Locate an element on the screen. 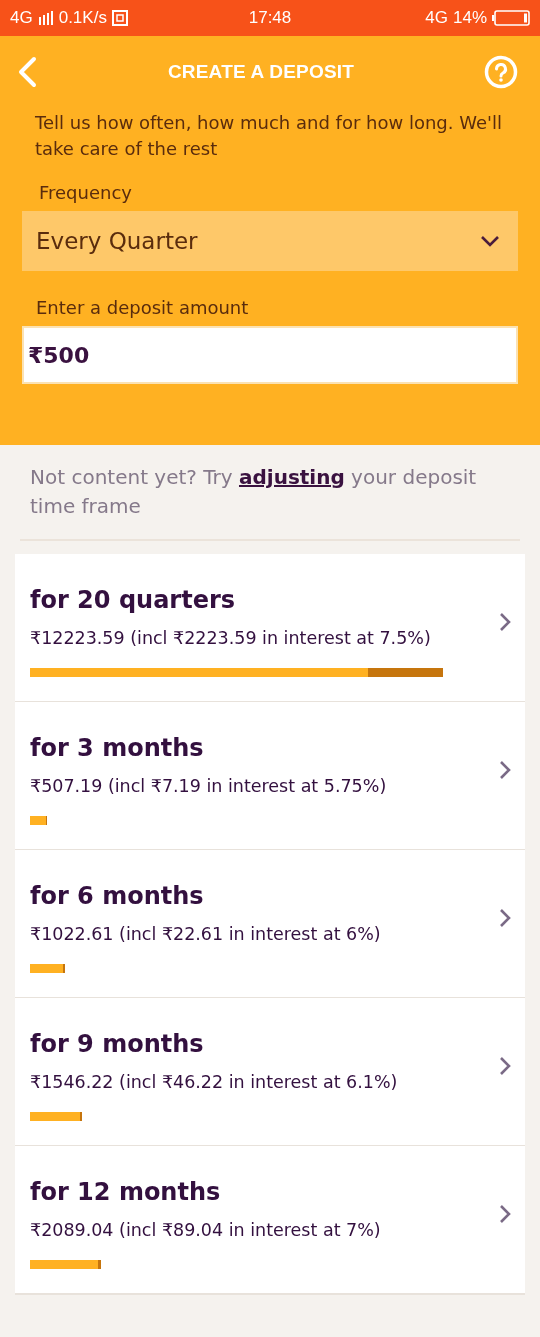 This screenshot has height=1337, width=540. term-option-card: for 20 quarters ₹12223.59 (incl ₹2223.59 in interest at 7.5%) is located at coordinates (270, 627).